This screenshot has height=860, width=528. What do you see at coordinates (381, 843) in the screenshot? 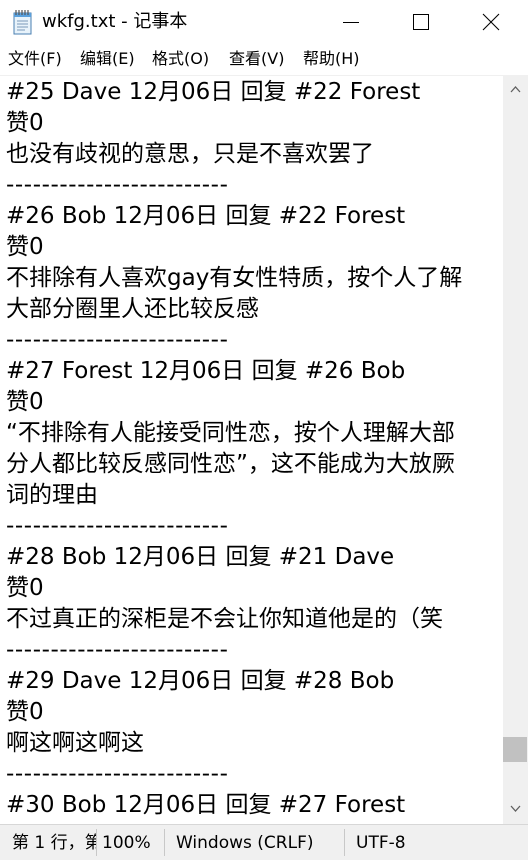
I see `encoding: UTF-8` at bounding box center [381, 843].